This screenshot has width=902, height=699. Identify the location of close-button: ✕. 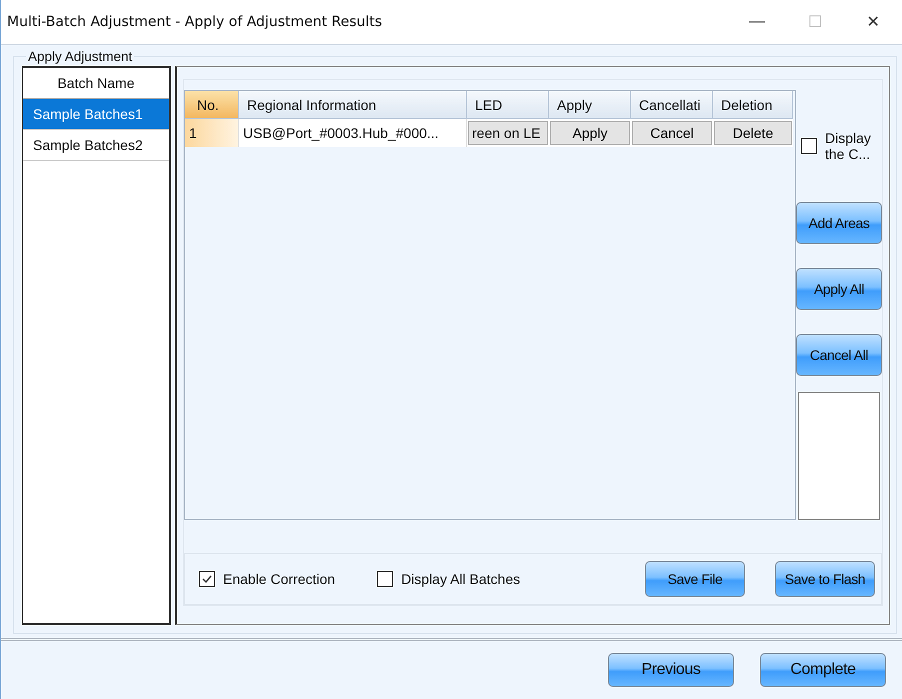
(873, 22).